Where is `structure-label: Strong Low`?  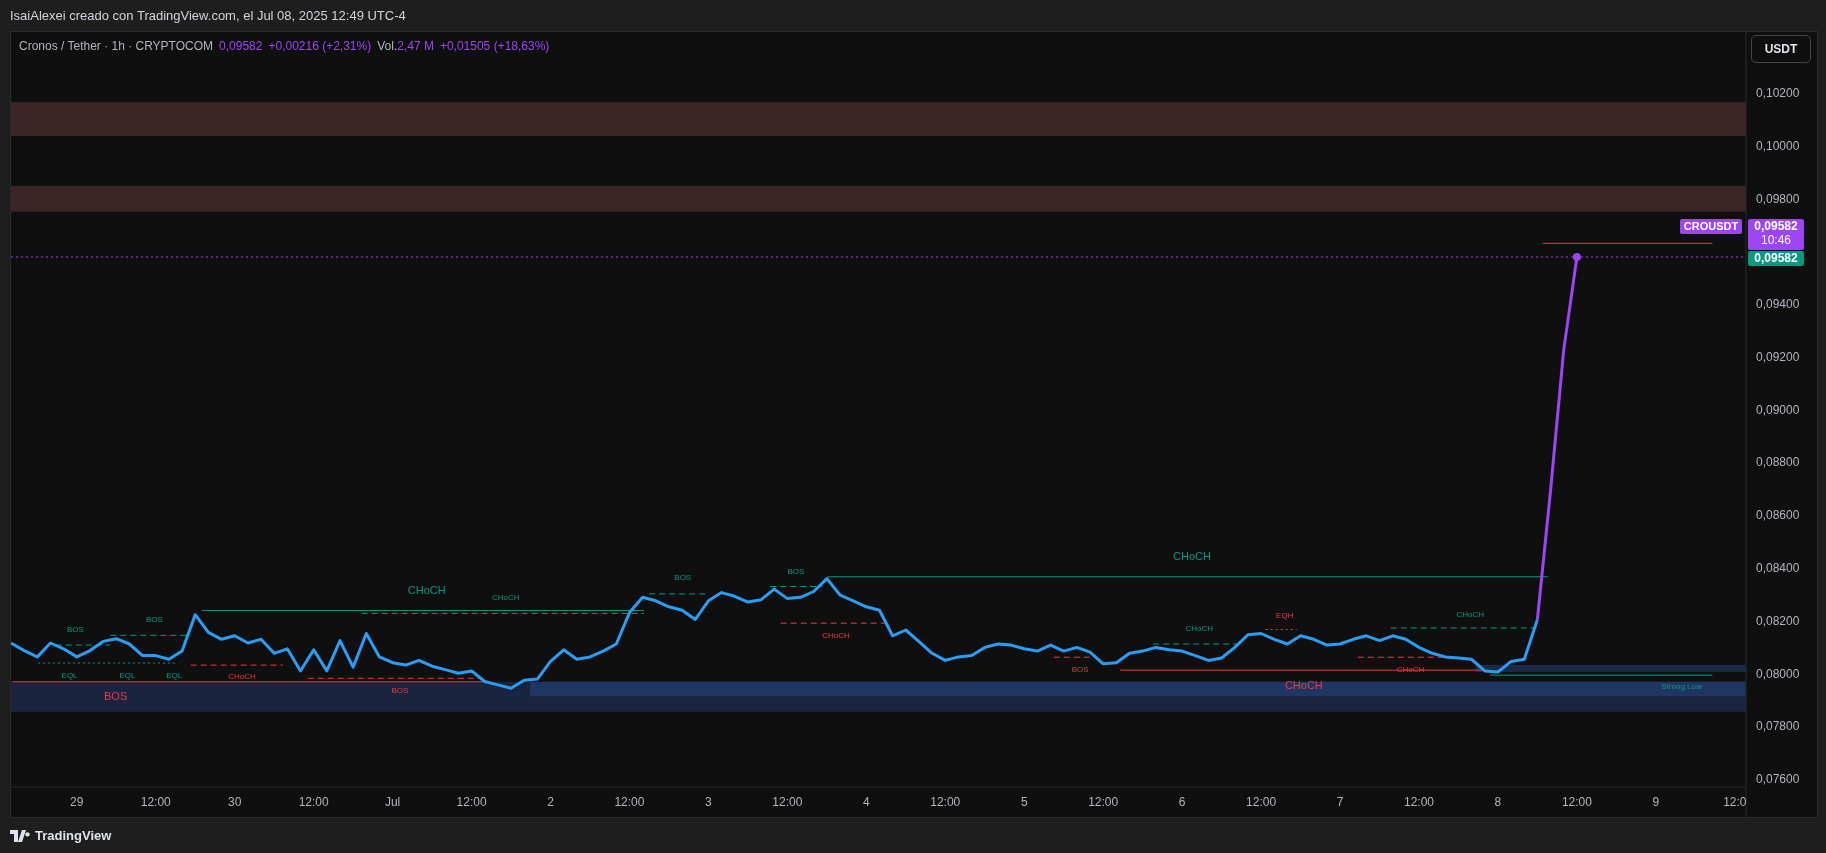
structure-label: Strong Low is located at coordinates (1681, 687).